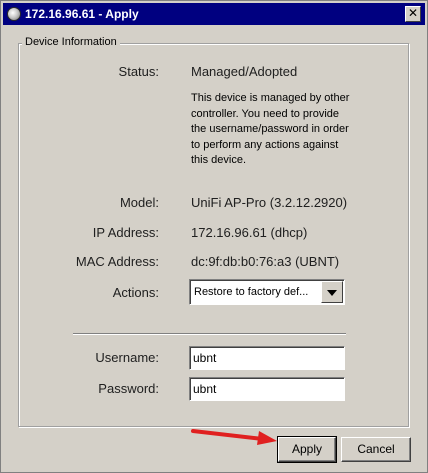 The image size is (428, 473). What do you see at coordinates (376, 449) in the screenshot?
I see `cancel-button: Cancel` at bounding box center [376, 449].